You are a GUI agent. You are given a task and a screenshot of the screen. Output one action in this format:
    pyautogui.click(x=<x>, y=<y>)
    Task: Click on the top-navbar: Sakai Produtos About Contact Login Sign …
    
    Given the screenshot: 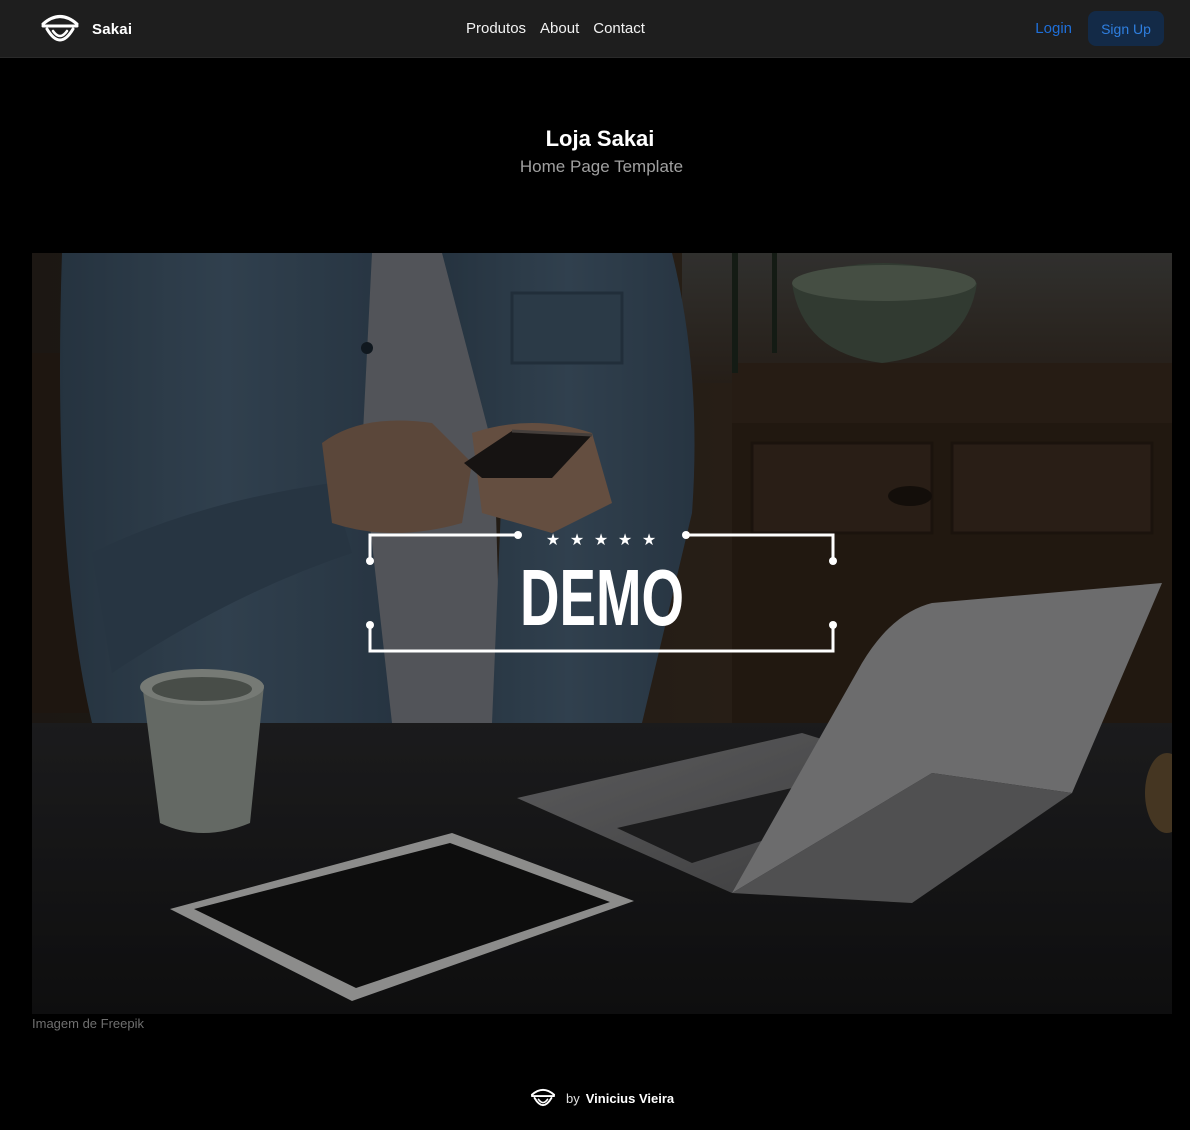 What is the action you would take?
    pyautogui.click(x=595, y=29)
    